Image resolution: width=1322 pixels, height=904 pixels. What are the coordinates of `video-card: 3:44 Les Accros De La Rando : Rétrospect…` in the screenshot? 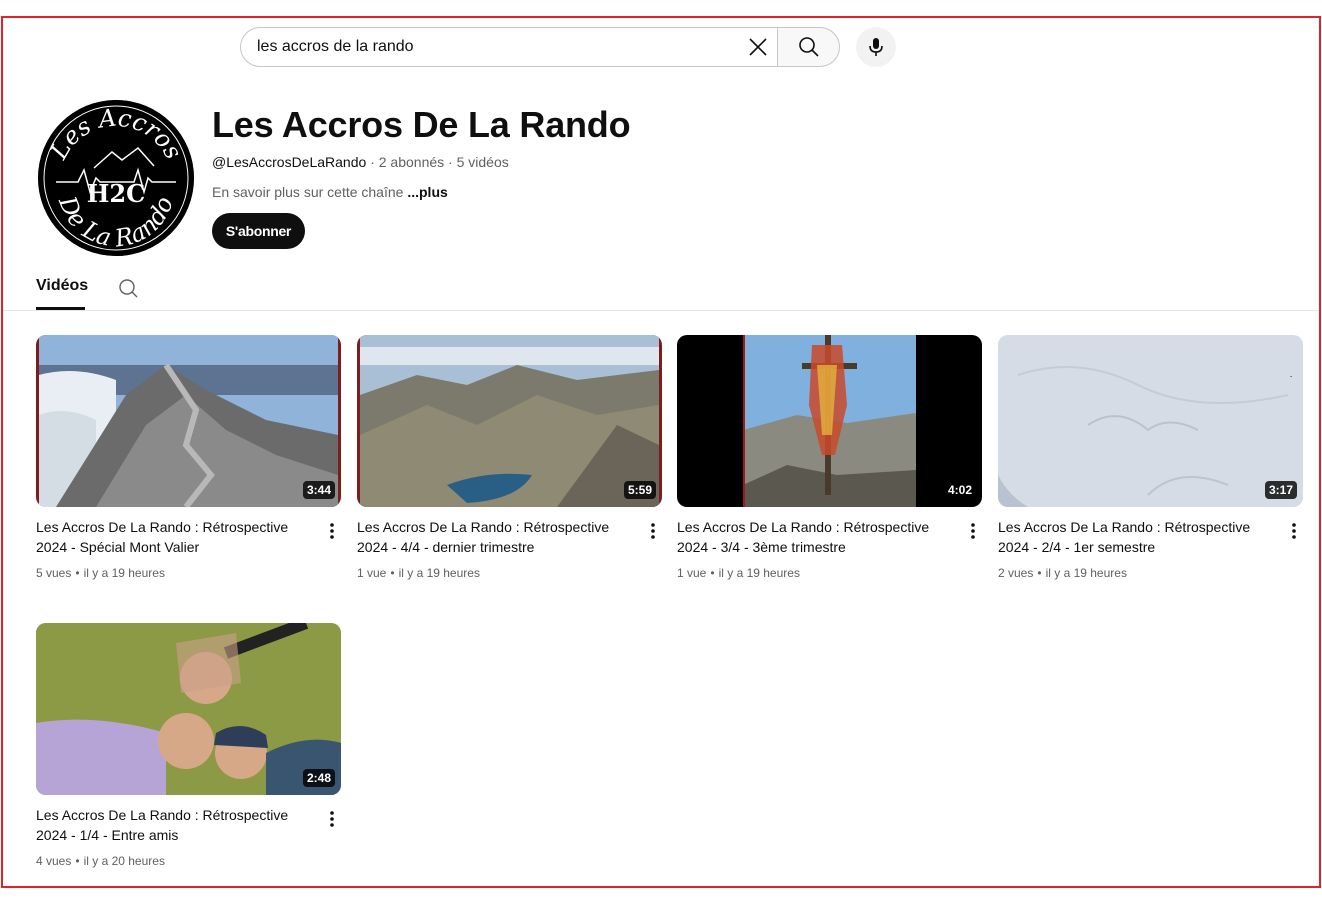 It's located at (188, 457).